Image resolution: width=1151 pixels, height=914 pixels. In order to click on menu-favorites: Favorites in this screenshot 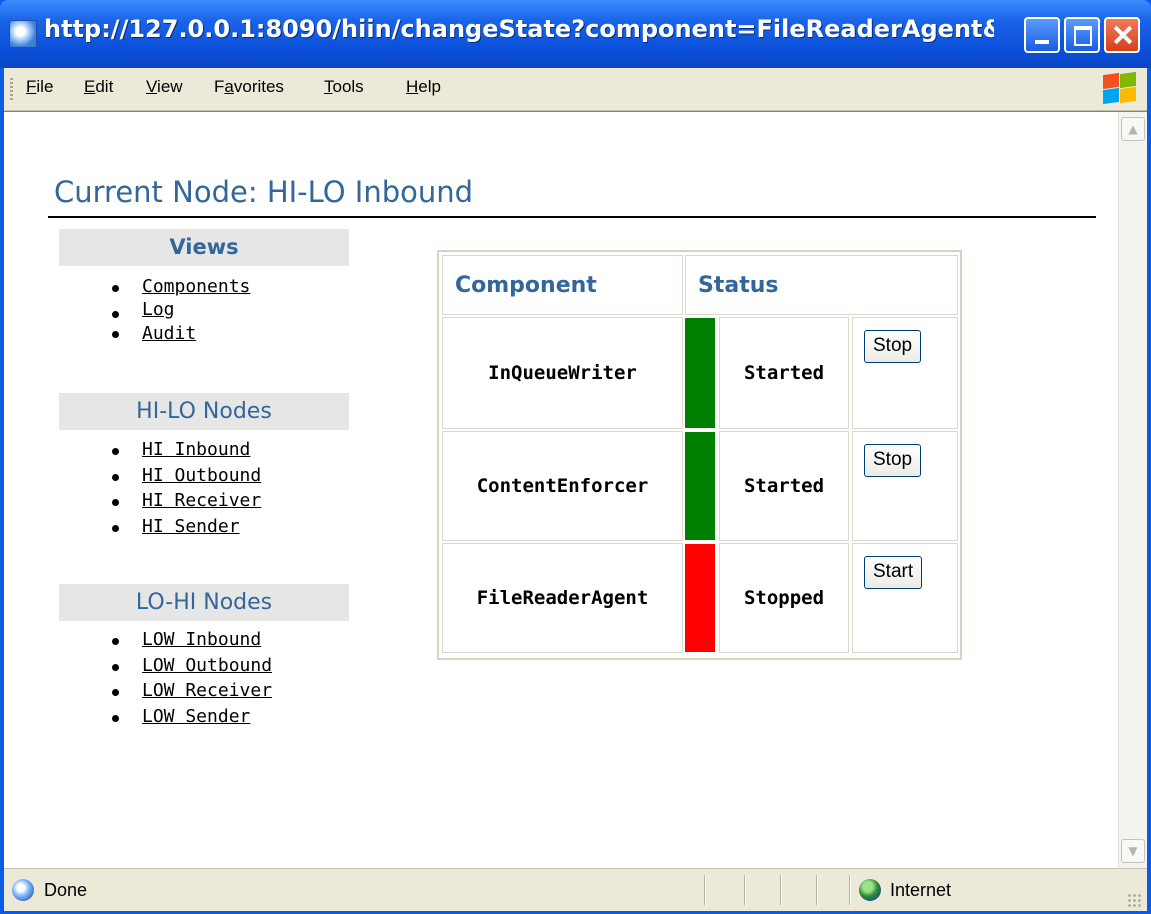, I will do `click(249, 87)`.